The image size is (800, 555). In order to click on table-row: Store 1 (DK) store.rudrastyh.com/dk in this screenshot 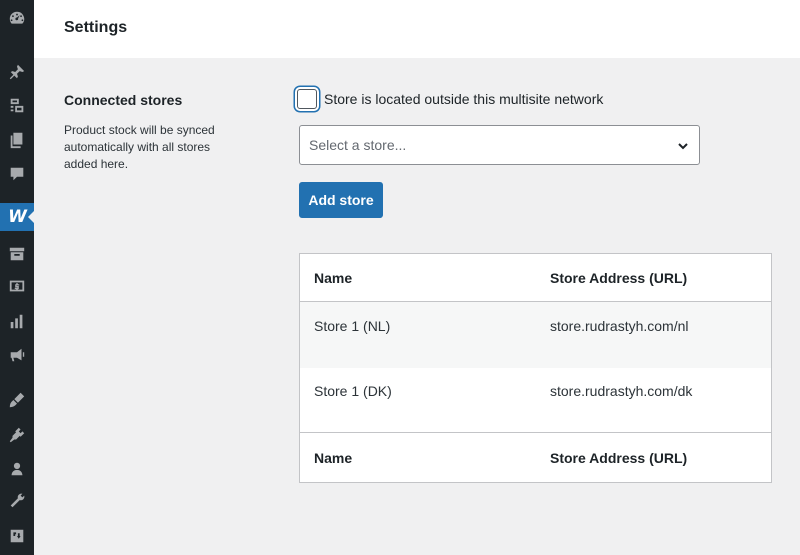, I will do `click(535, 400)`.